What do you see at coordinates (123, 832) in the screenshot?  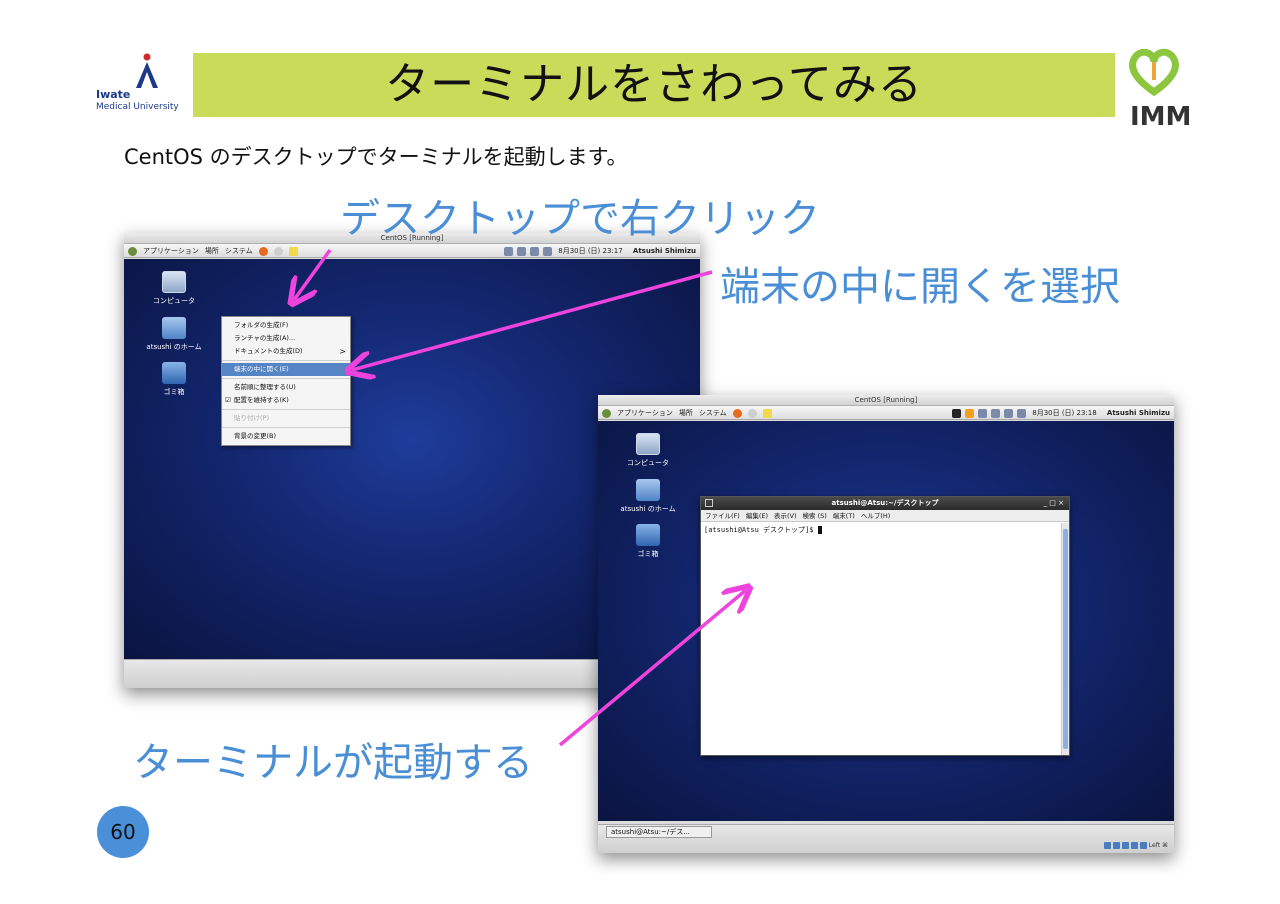 I see `page-number-badge: 60` at bounding box center [123, 832].